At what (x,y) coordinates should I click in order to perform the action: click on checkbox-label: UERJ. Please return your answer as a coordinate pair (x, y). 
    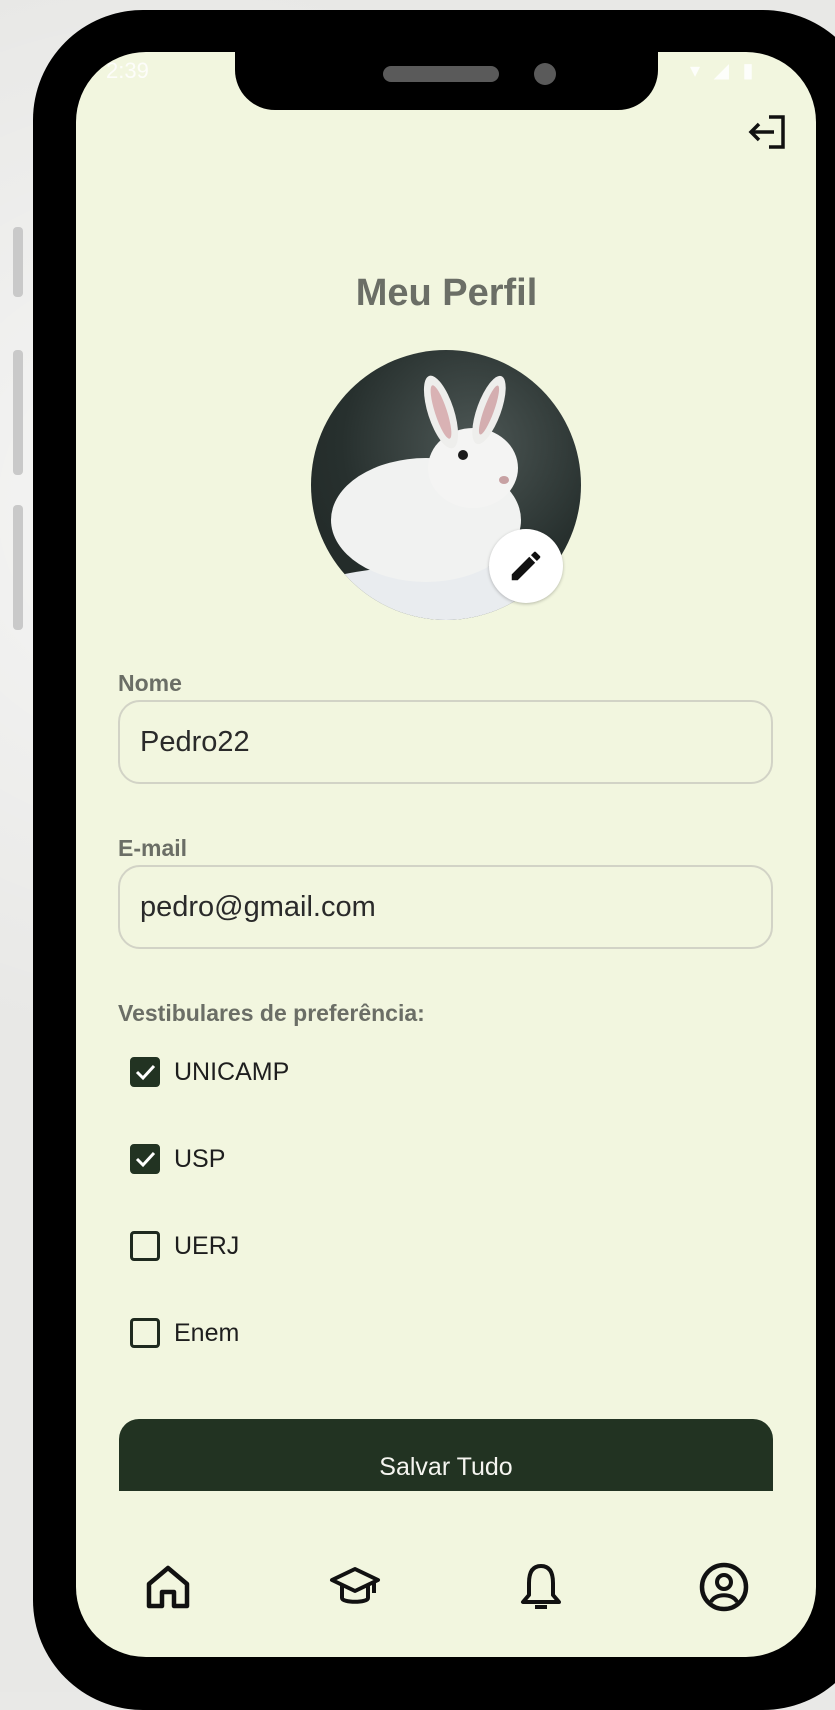
    Looking at the image, I should click on (207, 1245).